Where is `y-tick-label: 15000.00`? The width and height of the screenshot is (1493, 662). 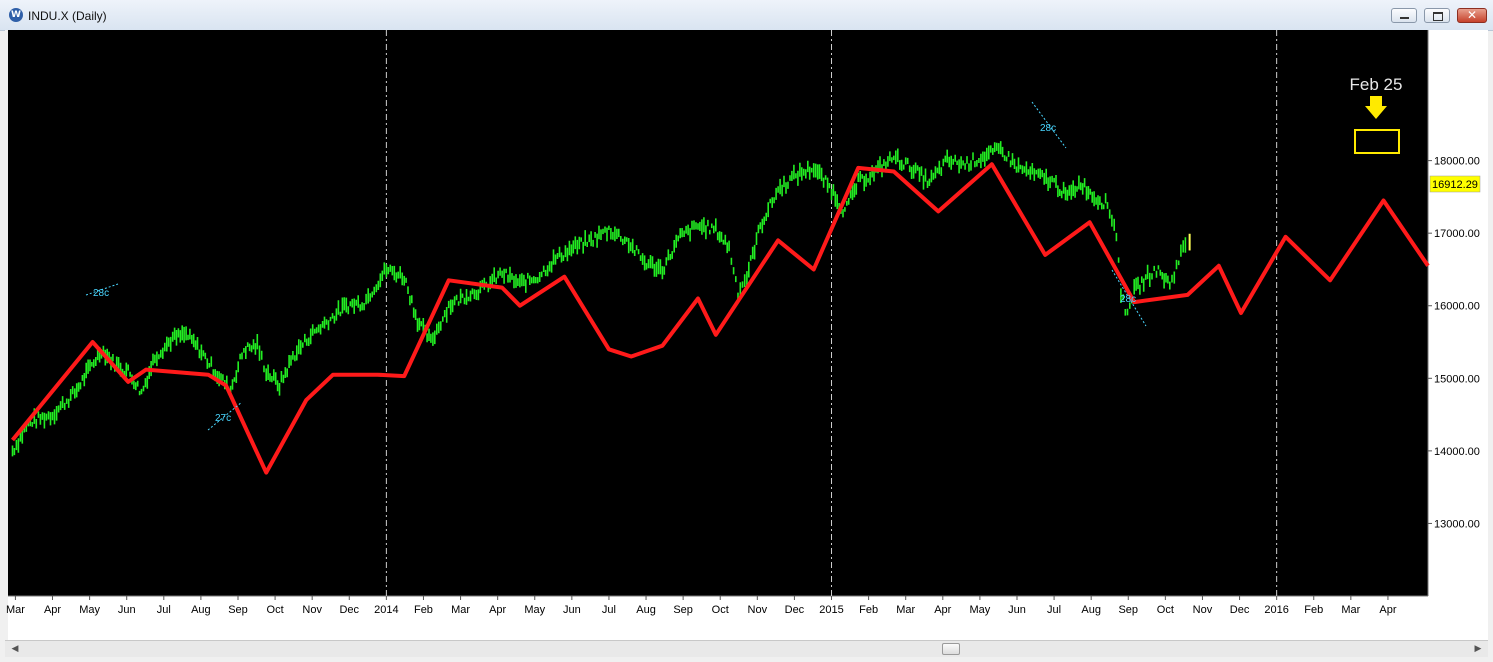
y-tick-label: 15000.00 is located at coordinates (1457, 379).